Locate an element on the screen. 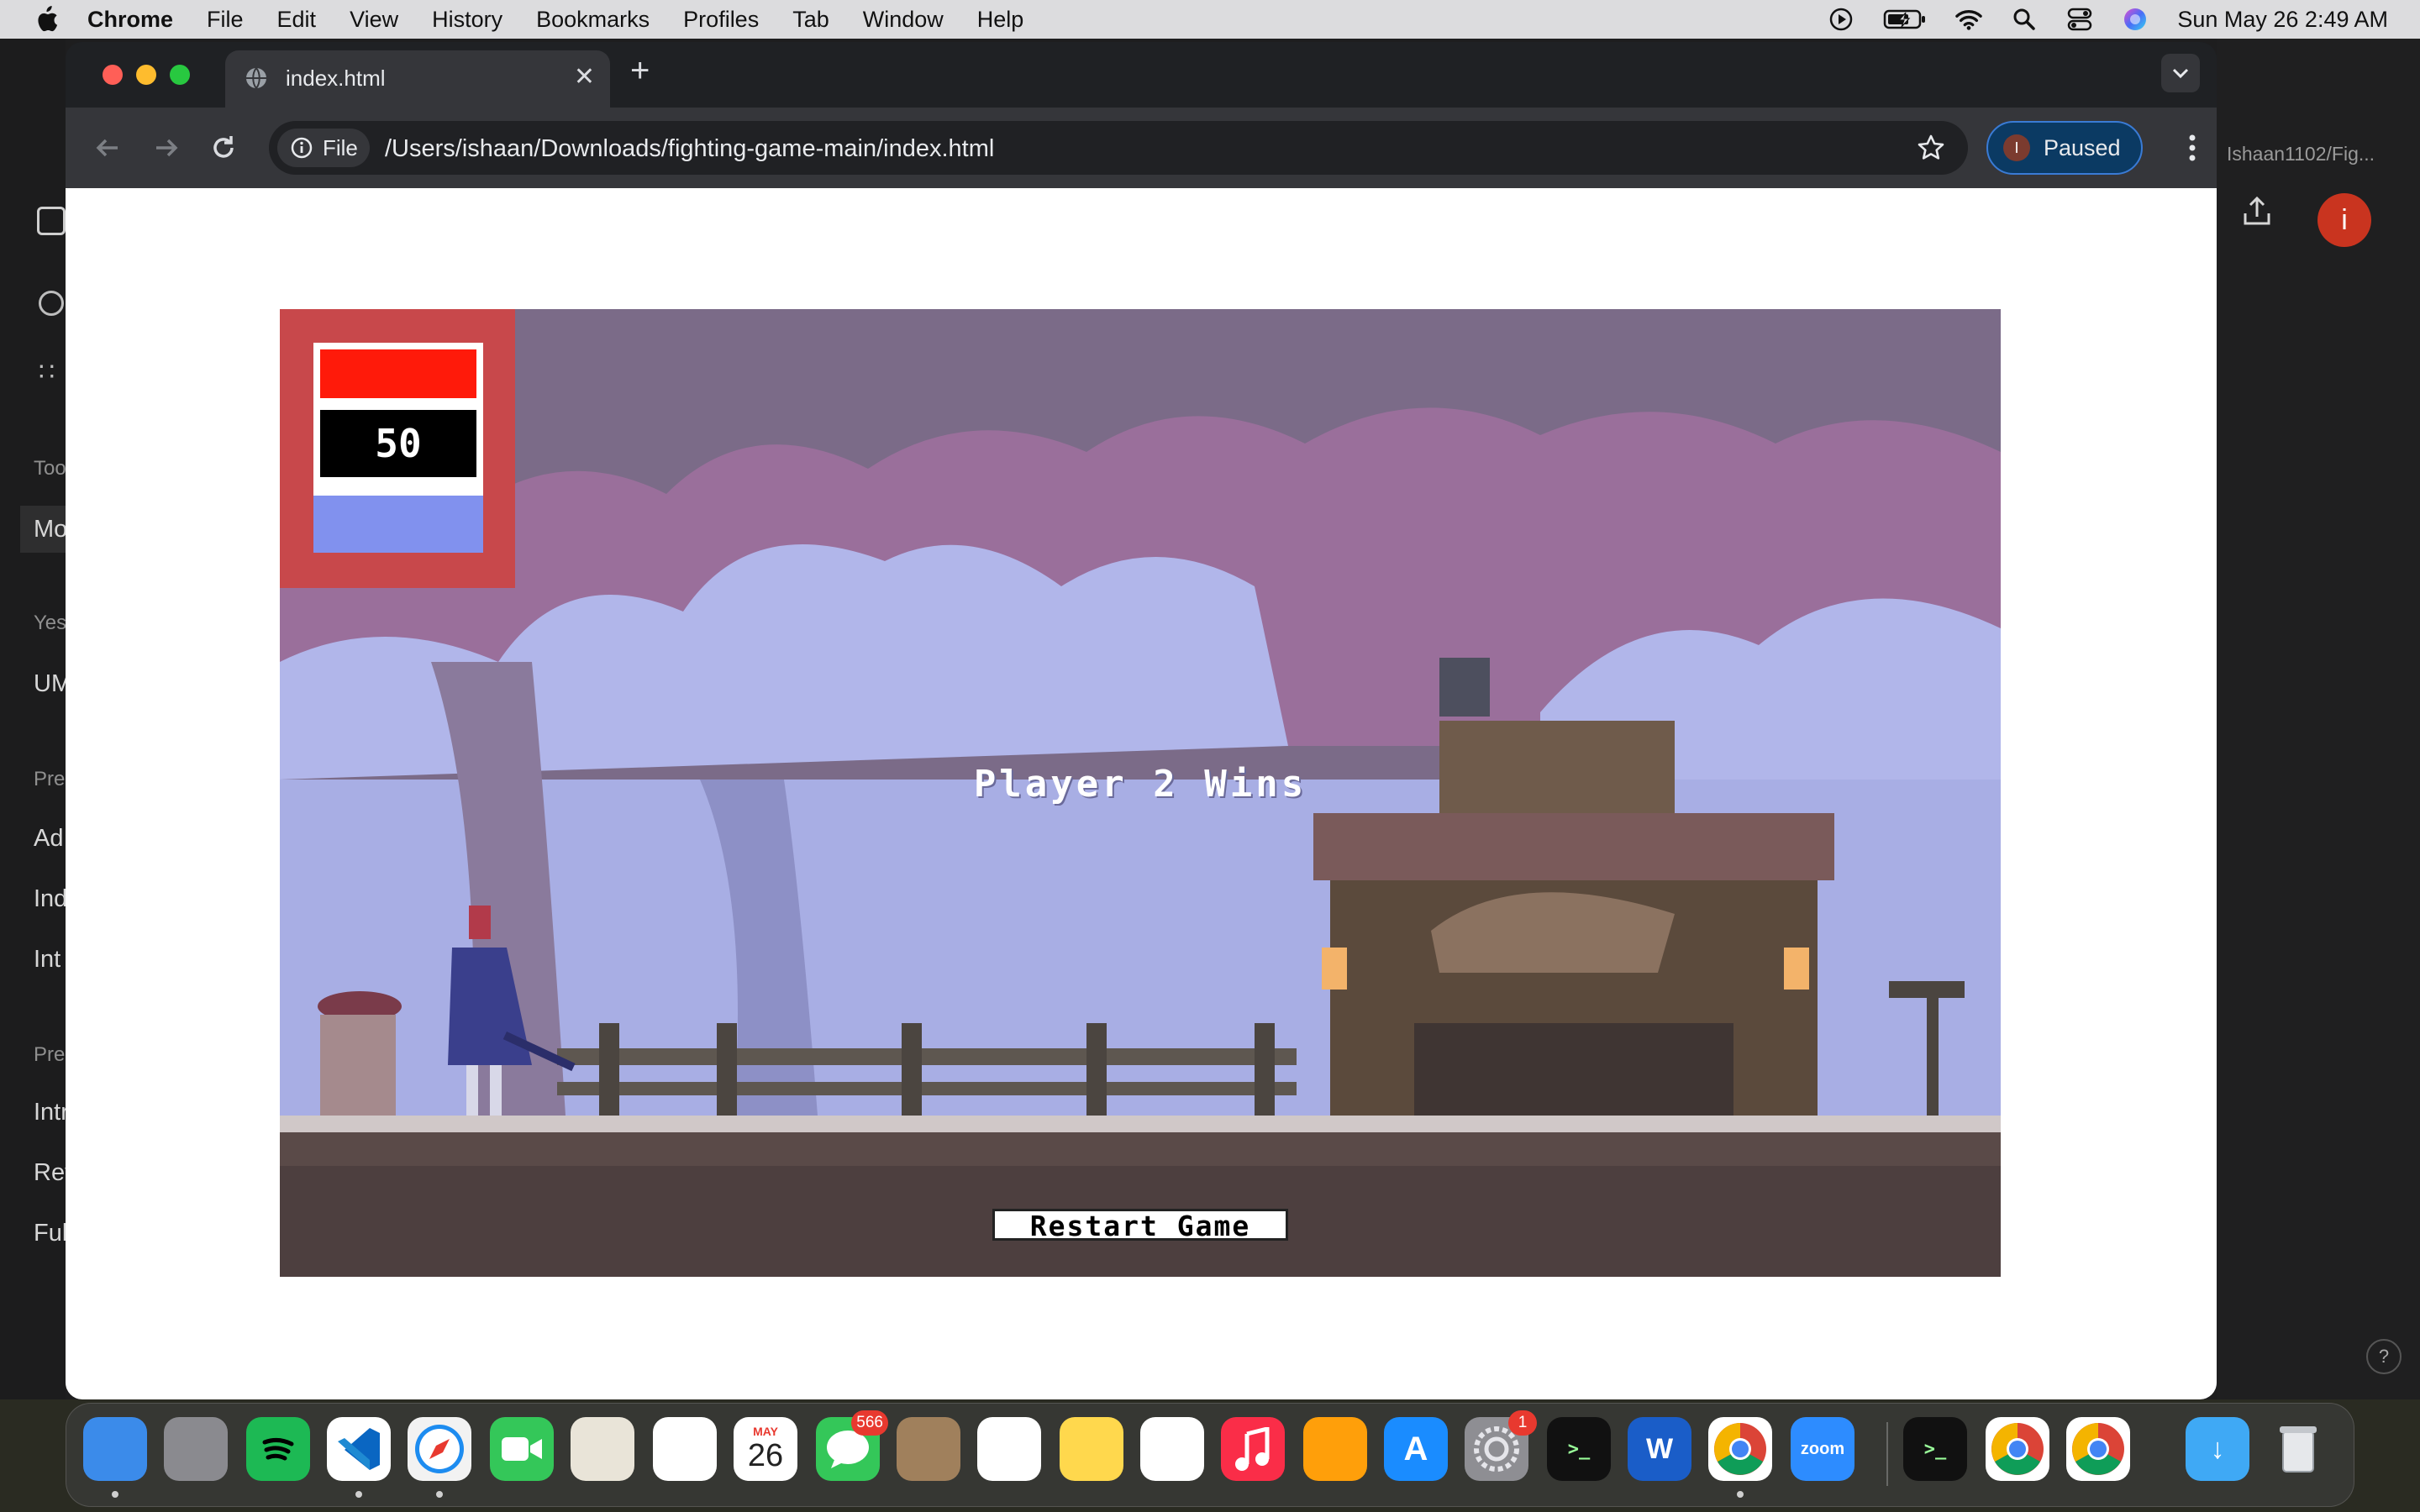  menu-bookmarks: Bookmarks is located at coordinates (593, 20).